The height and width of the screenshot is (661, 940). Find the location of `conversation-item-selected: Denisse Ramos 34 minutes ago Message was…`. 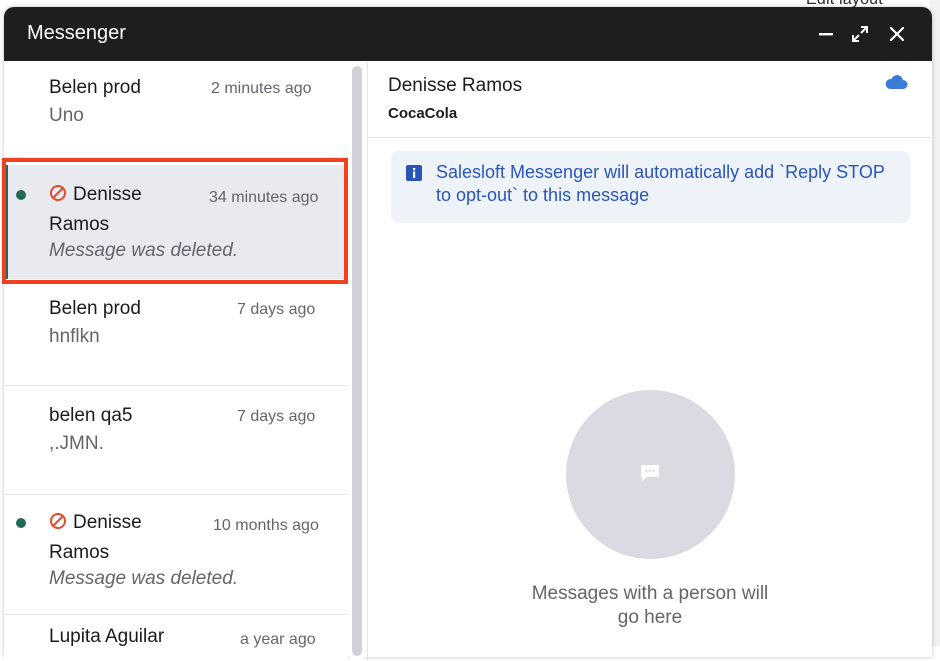

conversation-item-selected: Denisse Ramos 34 minutes ago Message was… is located at coordinates (176, 222).